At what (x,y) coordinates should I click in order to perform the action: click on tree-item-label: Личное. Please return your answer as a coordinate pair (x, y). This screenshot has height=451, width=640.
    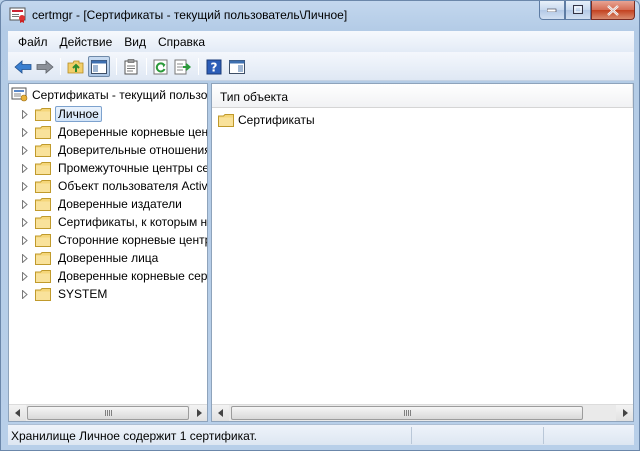
    Looking at the image, I should click on (78, 114).